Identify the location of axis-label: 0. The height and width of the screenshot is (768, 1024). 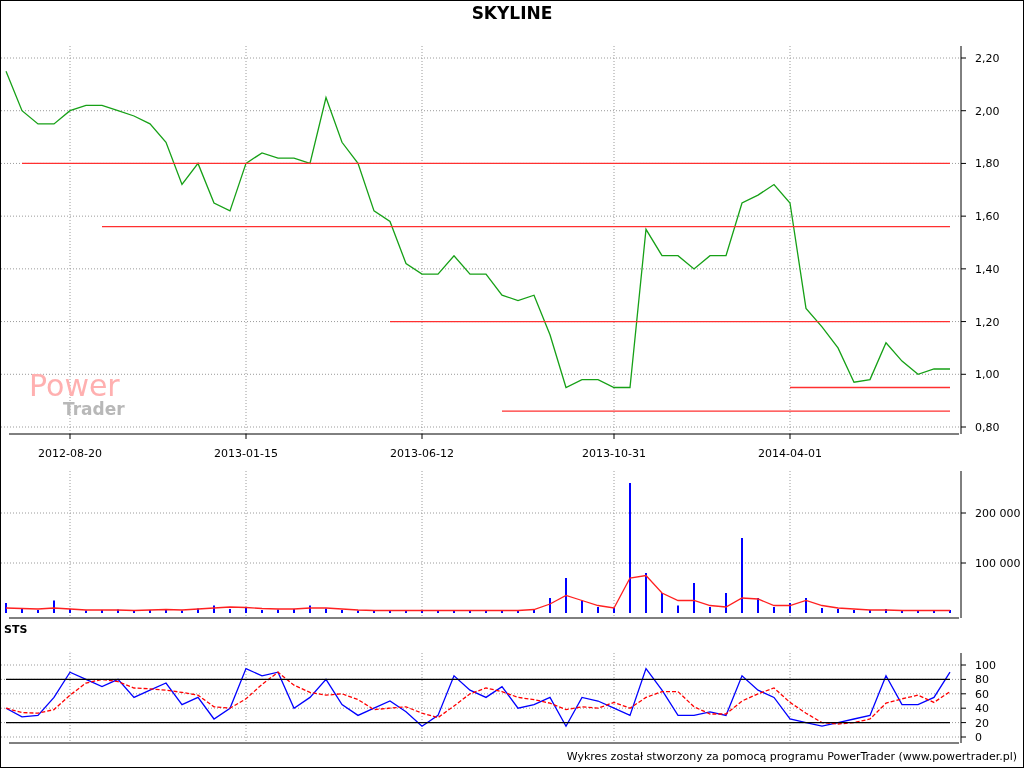
(978, 737).